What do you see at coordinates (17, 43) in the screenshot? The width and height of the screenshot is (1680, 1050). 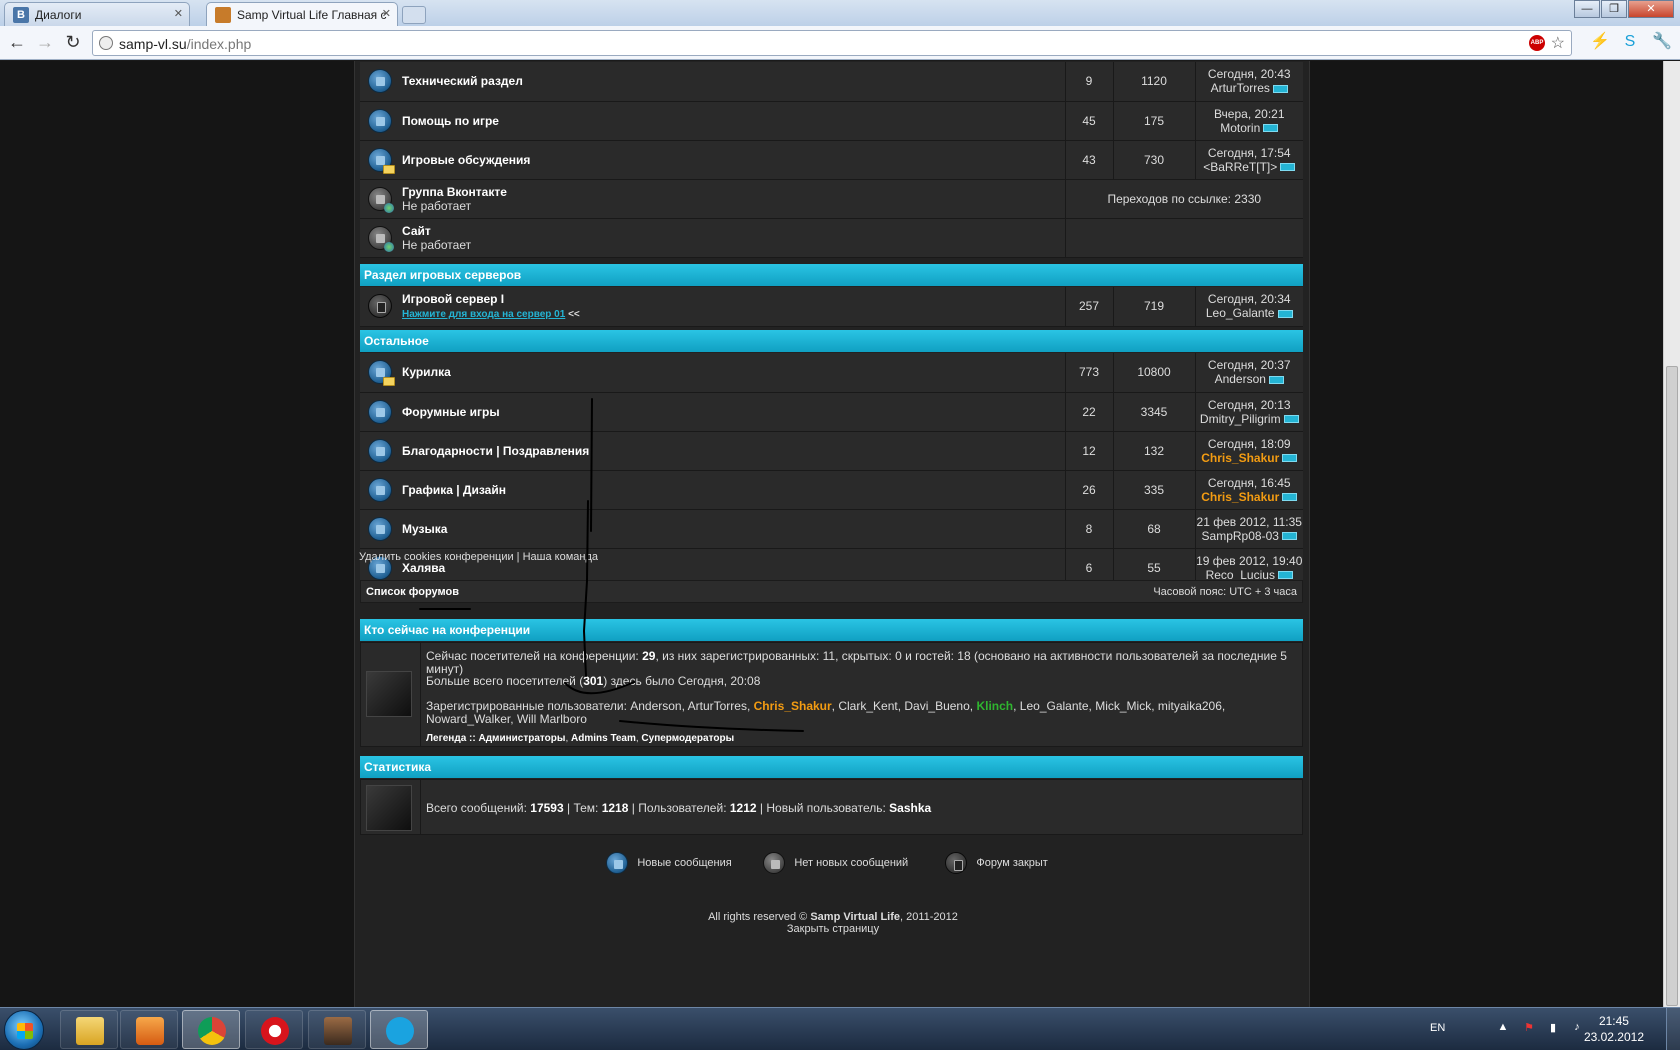 I see `back-icon: ←` at bounding box center [17, 43].